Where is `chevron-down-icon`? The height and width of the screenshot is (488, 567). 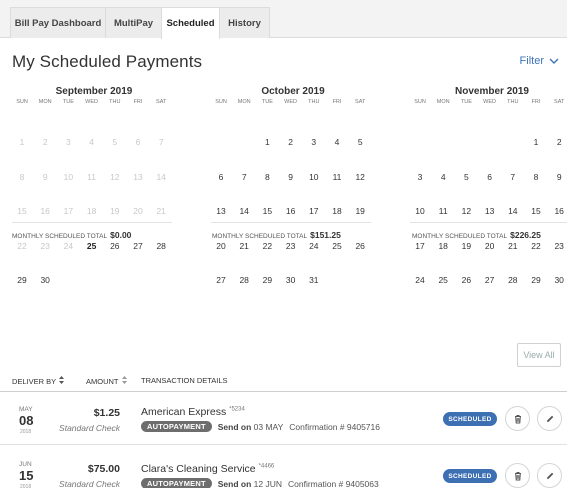 chevron-down-icon is located at coordinates (554, 61).